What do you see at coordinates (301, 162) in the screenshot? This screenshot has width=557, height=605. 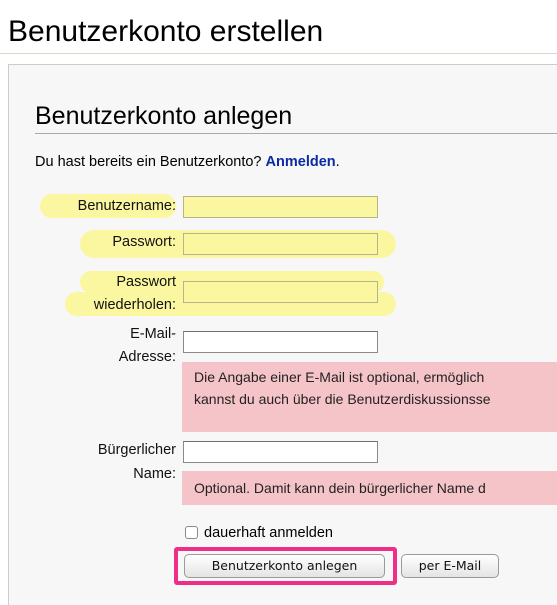 I see `login-link: Anmelden` at bounding box center [301, 162].